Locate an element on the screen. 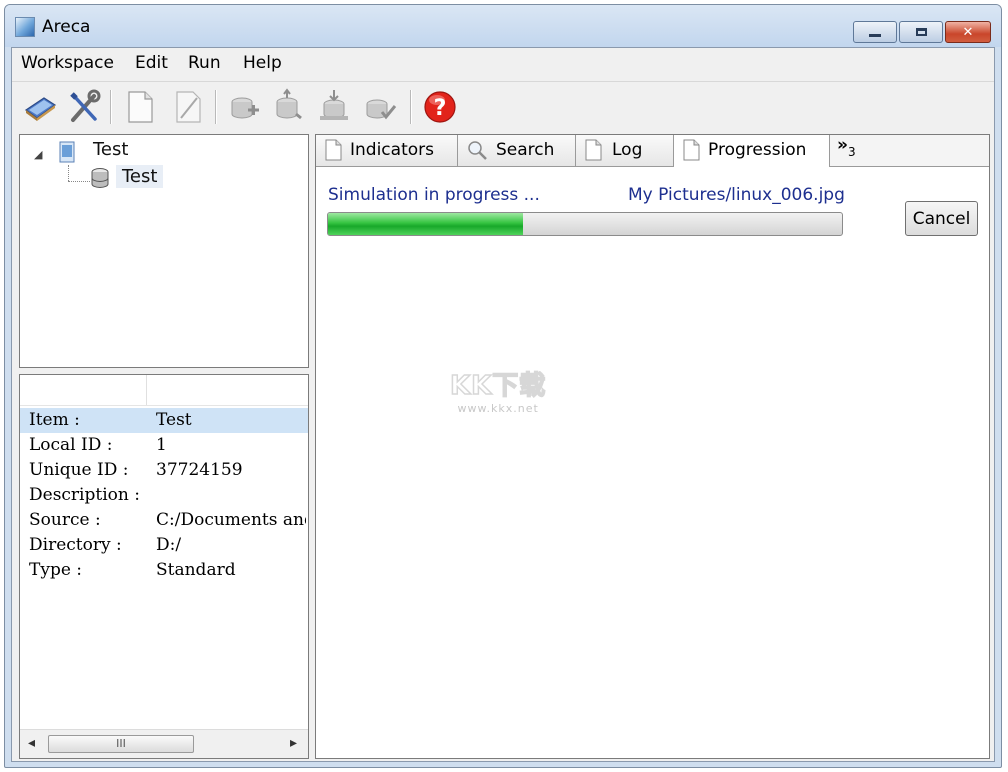  merge-icon is located at coordinates (288, 107).